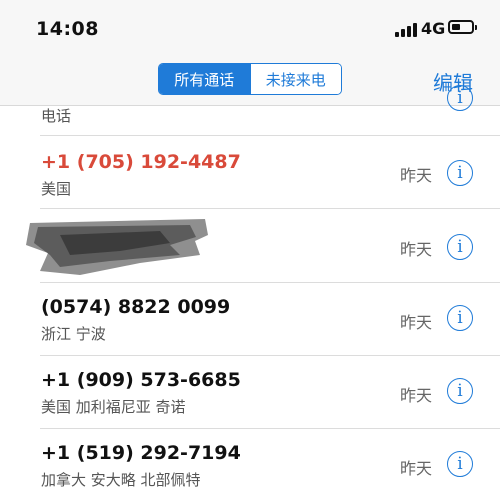  What do you see at coordinates (433, 28) in the screenshot?
I see `network-type: 4G` at bounding box center [433, 28].